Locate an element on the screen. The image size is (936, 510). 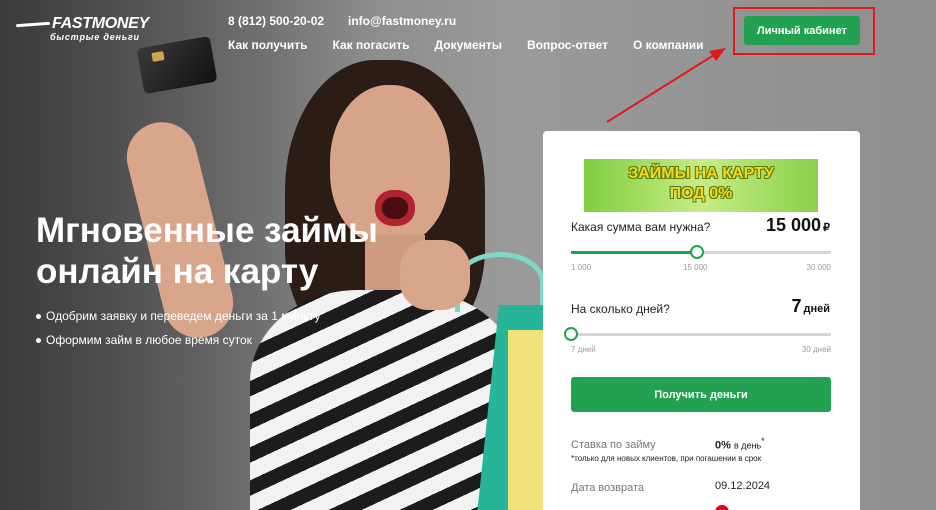
nav-how-to-get: Как получить is located at coordinates (268, 45).